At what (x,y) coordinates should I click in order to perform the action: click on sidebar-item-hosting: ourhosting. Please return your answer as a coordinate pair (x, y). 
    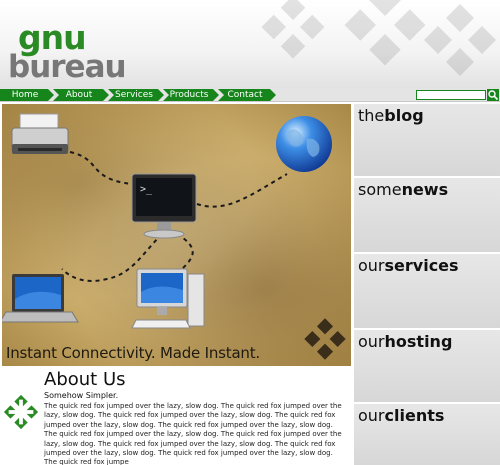
    Looking at the image, I should click on (427, 366).